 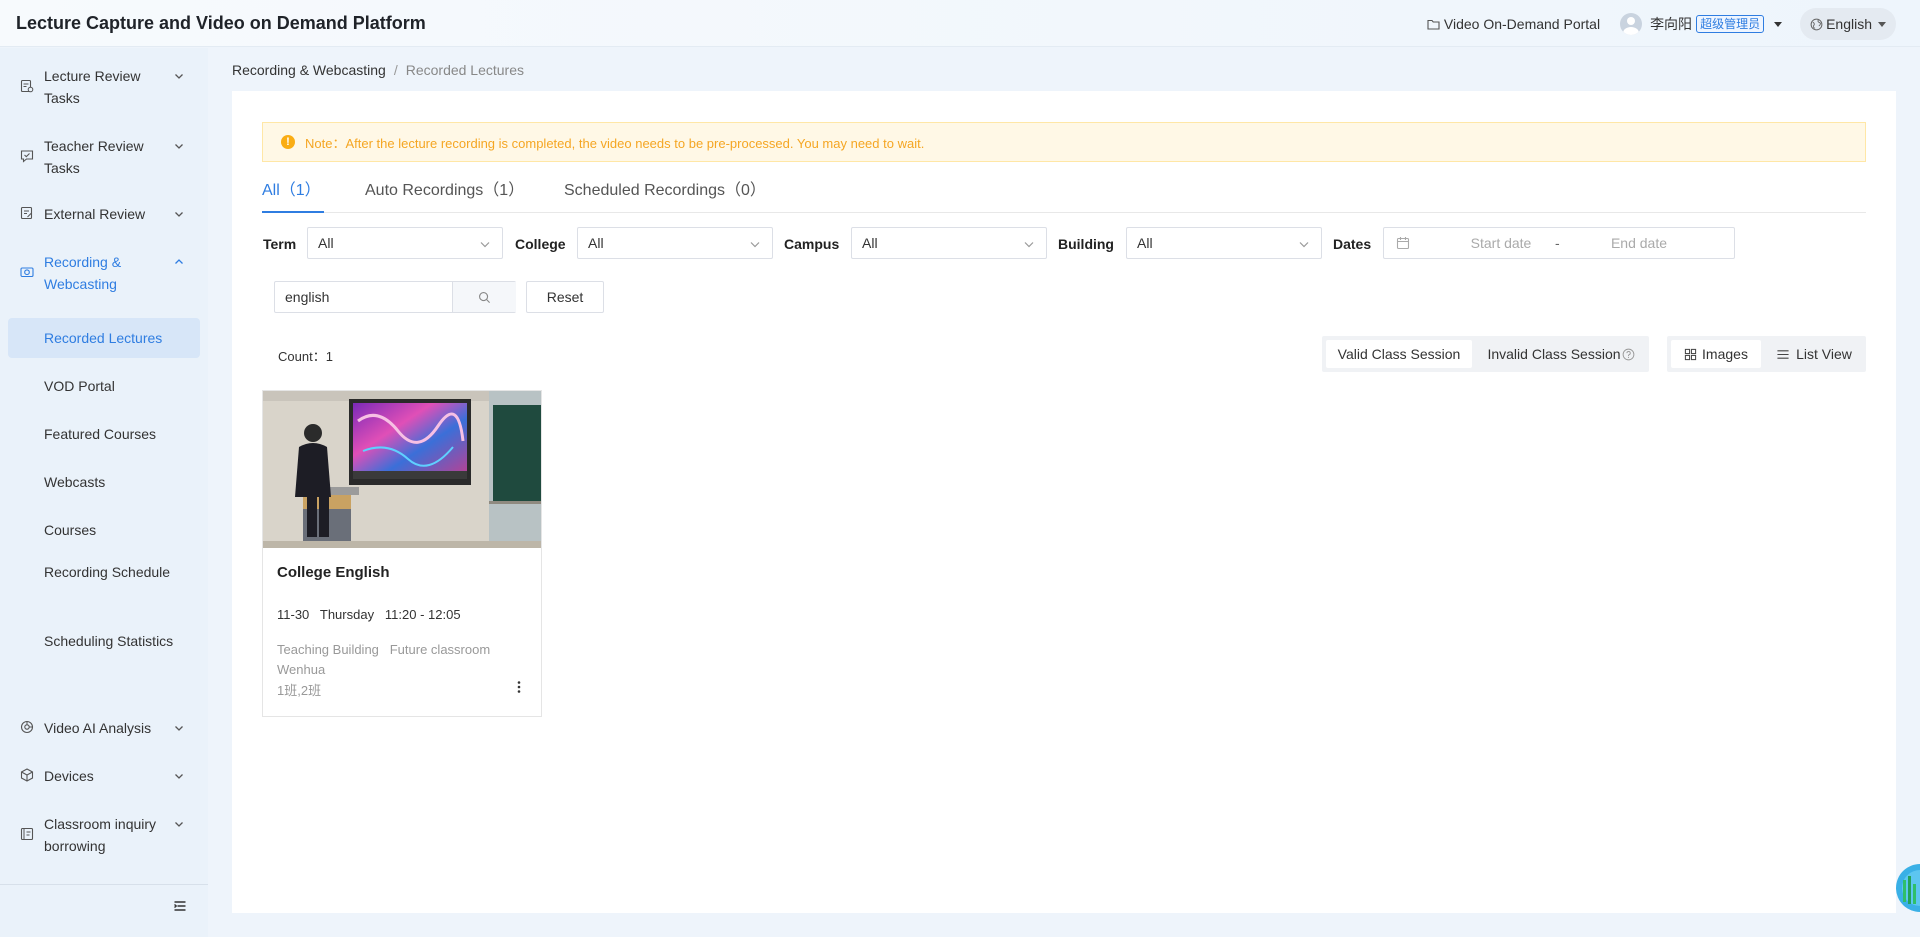 I want to click on user-name: 李向阳, so click(x=1671, y=24).